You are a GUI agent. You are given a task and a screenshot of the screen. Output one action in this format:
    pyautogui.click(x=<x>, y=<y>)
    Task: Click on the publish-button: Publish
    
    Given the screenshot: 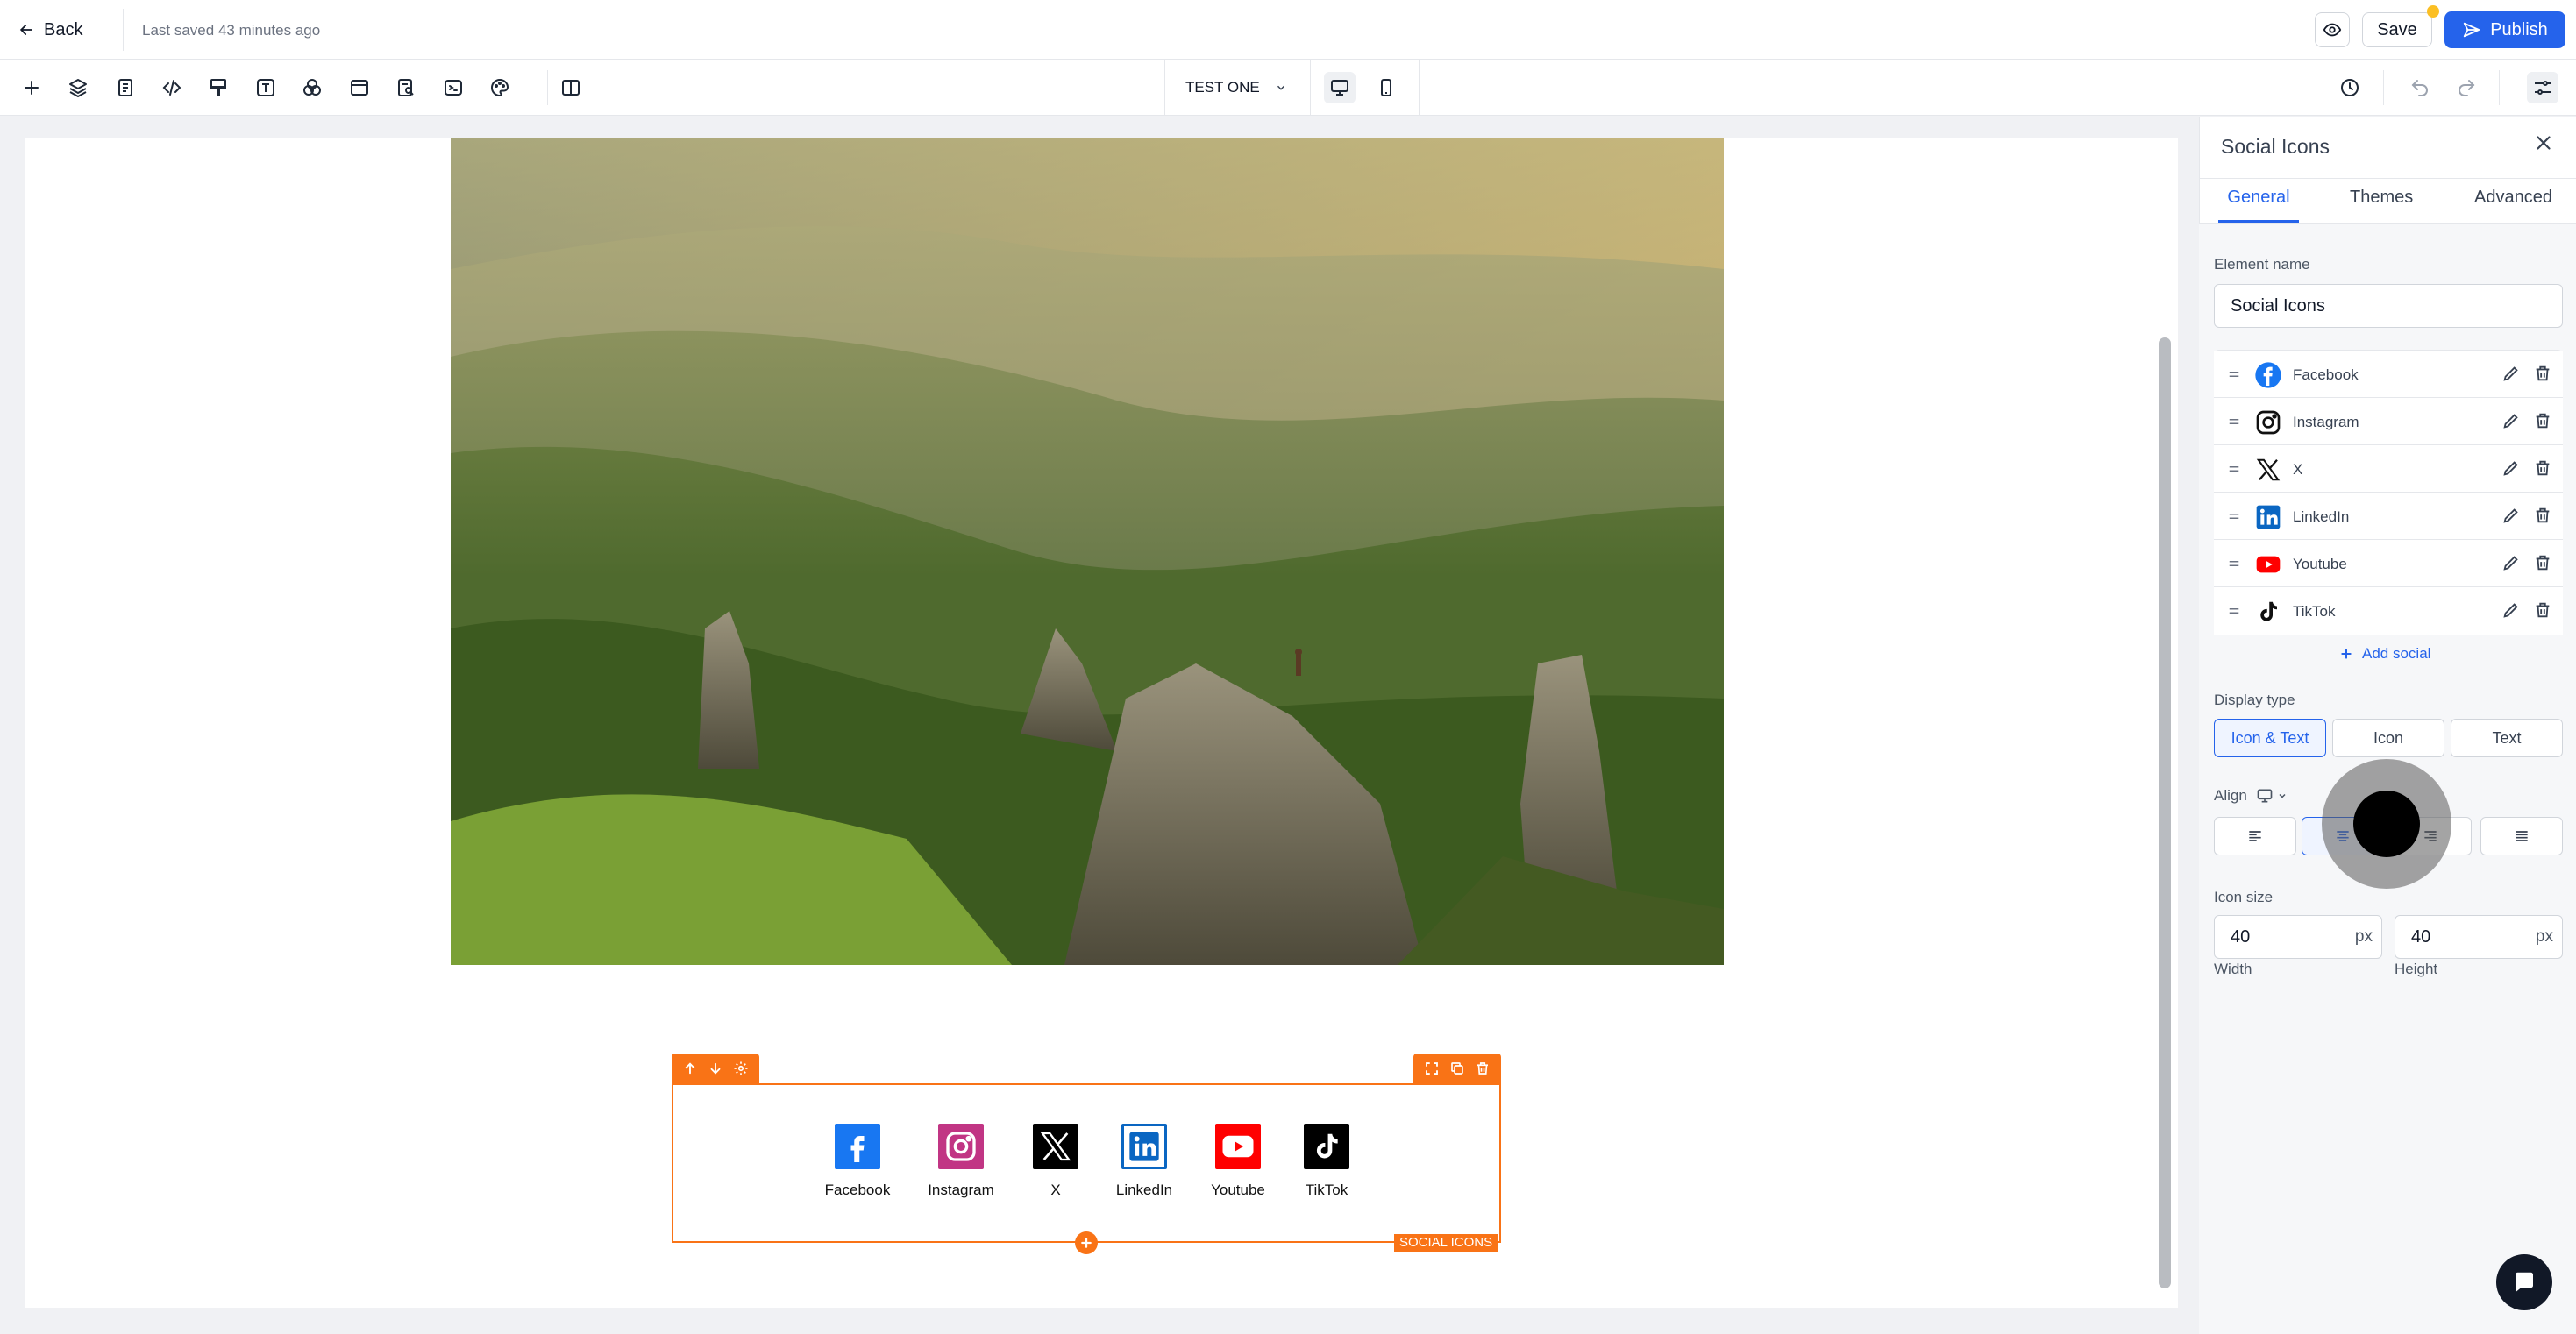 What is the action you would take?
    pyautogui.click(x=2504, y=29)
    